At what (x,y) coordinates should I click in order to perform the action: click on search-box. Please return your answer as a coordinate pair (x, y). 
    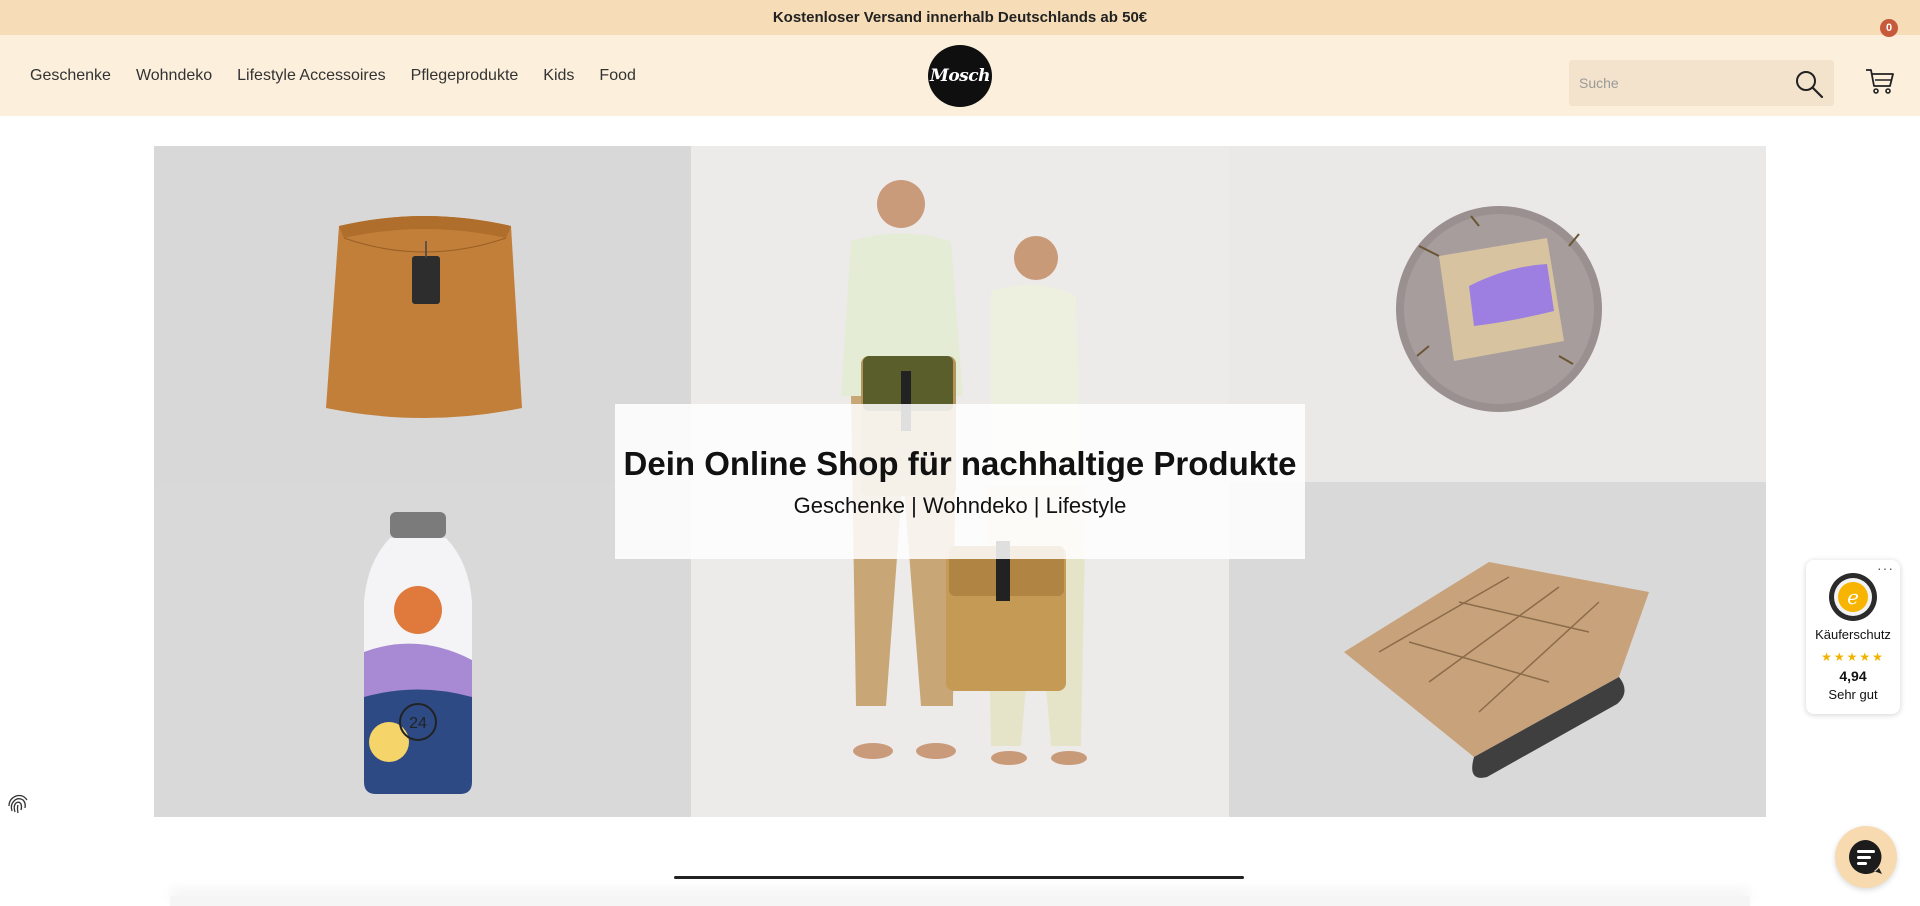
    Looking at the image, I should click on (1701, 83).